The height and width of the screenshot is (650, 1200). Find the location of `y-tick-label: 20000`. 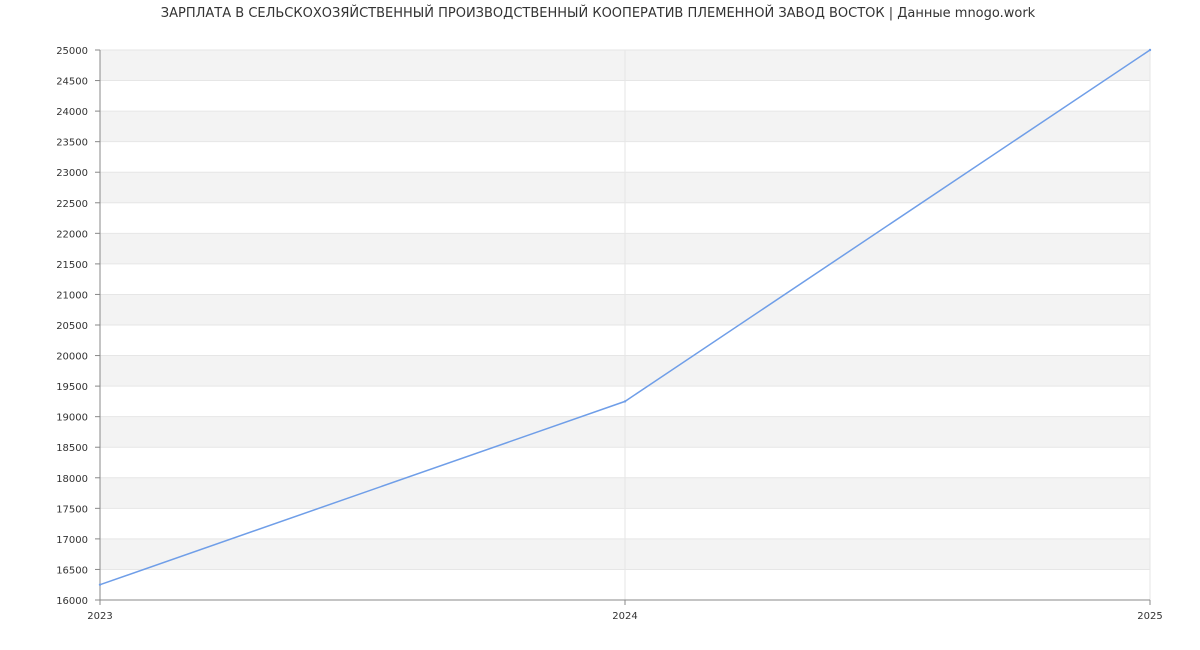

y-tick-label: 20000 is located at coordinates (72, 357).